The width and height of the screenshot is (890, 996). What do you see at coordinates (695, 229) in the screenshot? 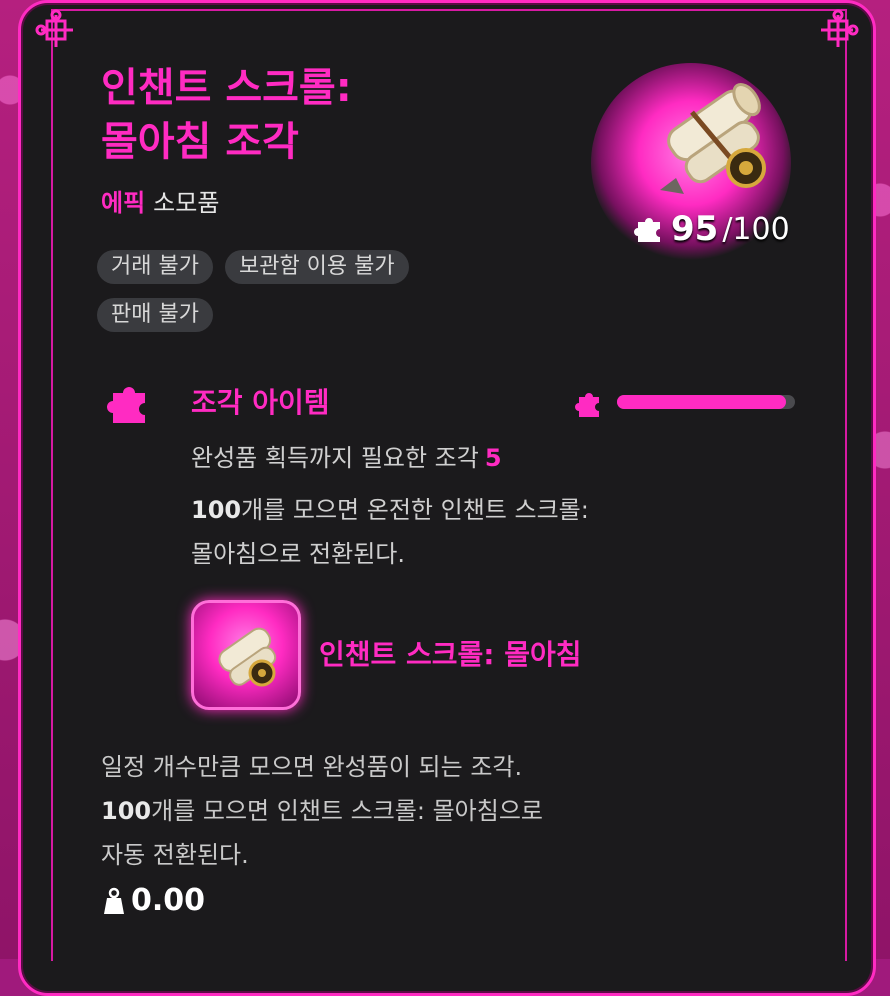
I see `count-current: 95` at bounding box center [695, 229].